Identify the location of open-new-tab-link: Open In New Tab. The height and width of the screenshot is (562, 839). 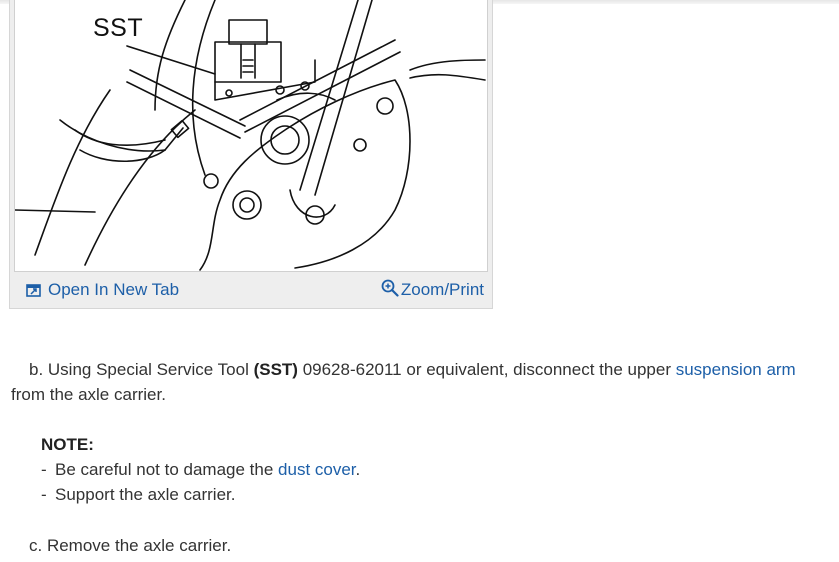
(102, 290).